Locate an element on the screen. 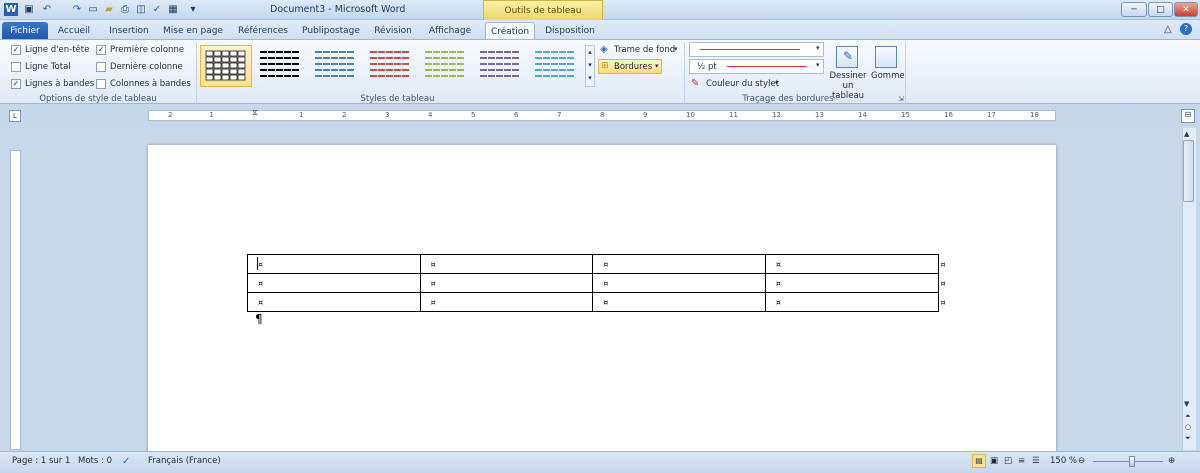  zoom-level: 150 % is located at coordinates (1063, 461).